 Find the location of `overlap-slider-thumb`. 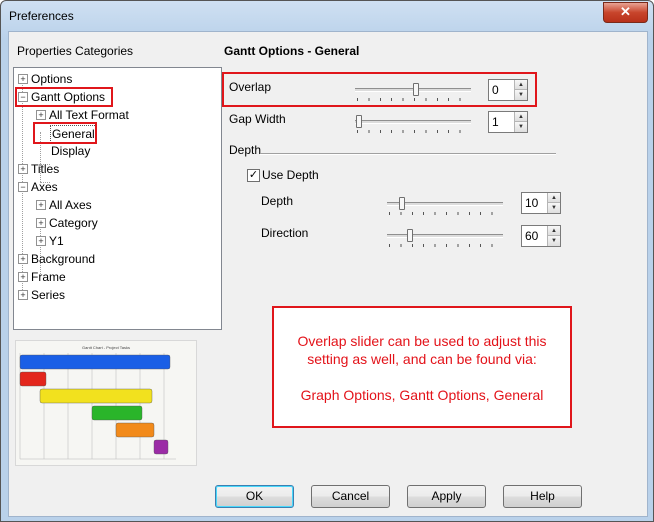

overlap-slider-thumb is located at coordinates (416, 89).